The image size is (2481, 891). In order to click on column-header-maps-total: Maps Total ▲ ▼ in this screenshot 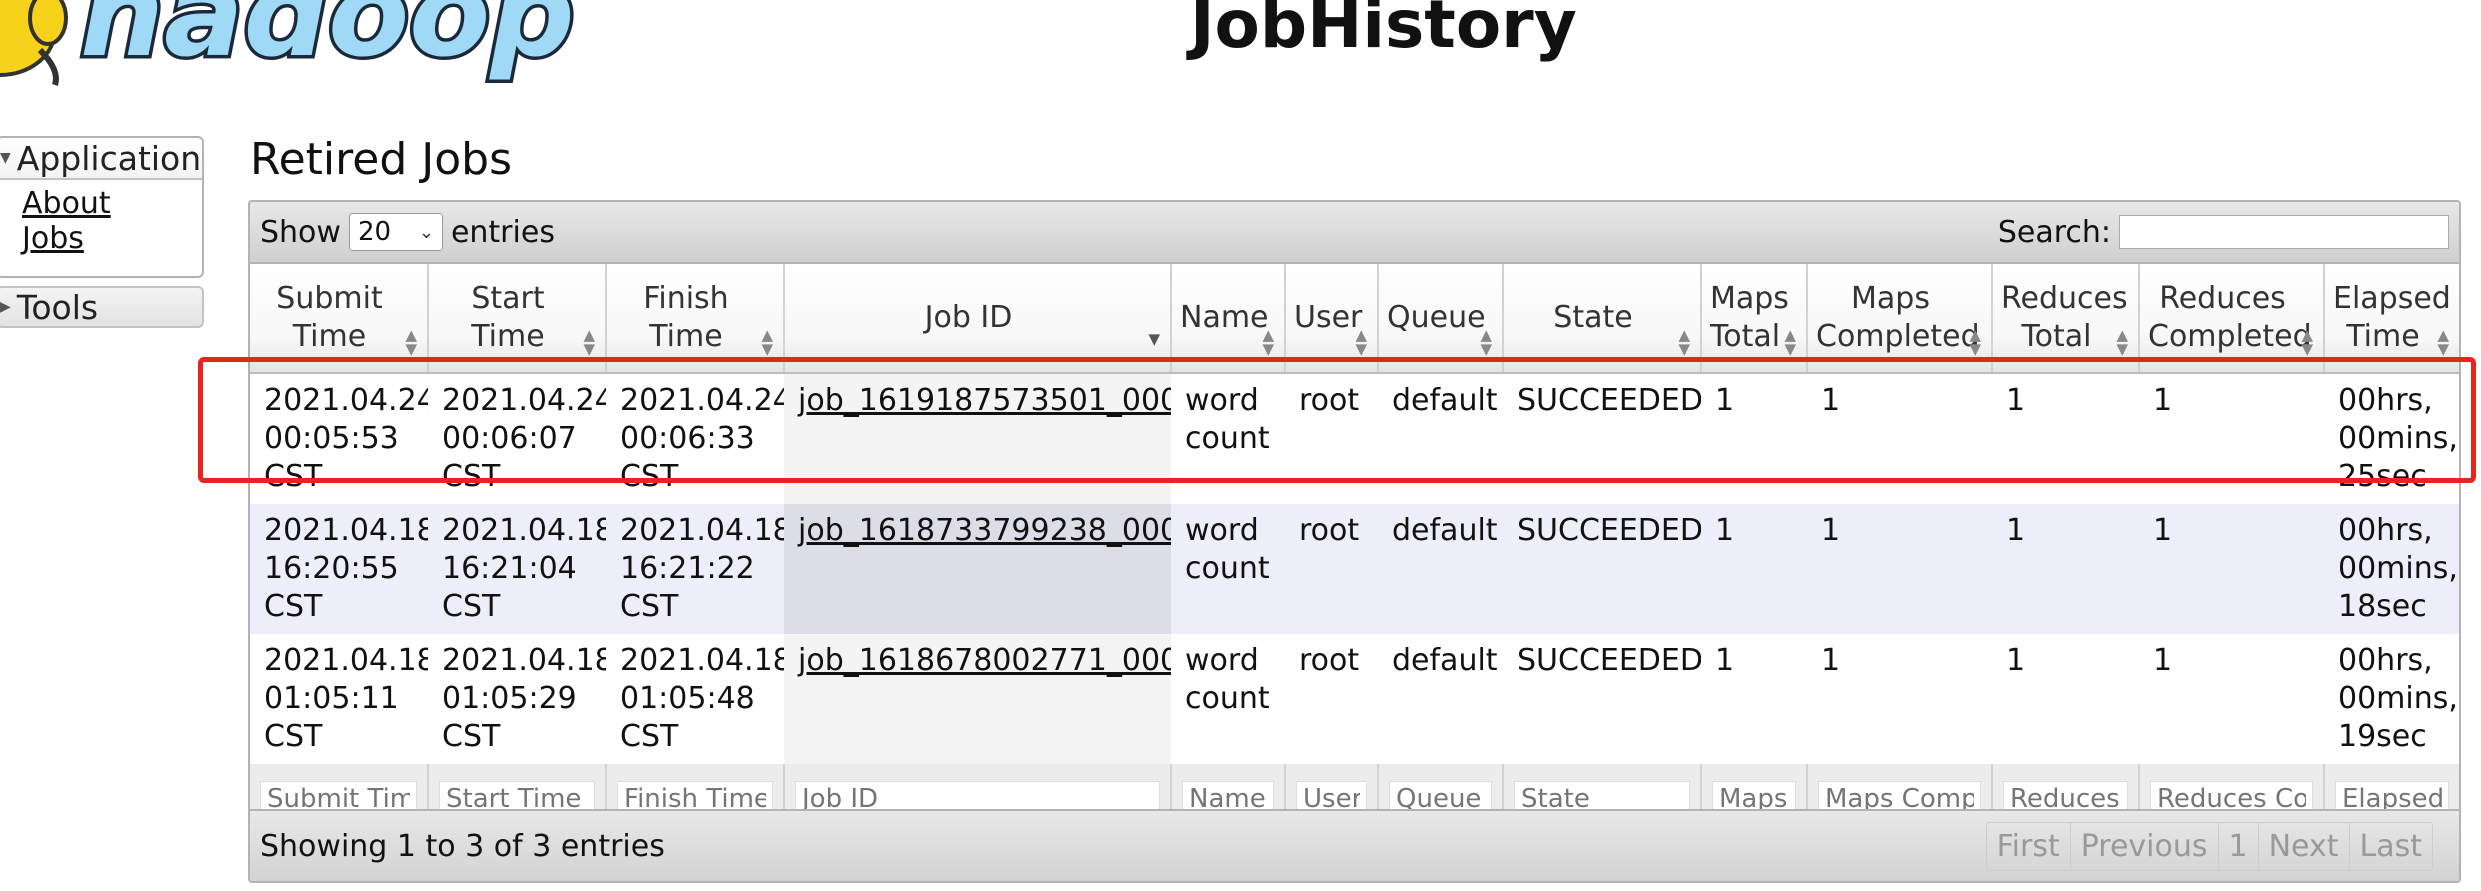, I will do `click(1754, 319)`.